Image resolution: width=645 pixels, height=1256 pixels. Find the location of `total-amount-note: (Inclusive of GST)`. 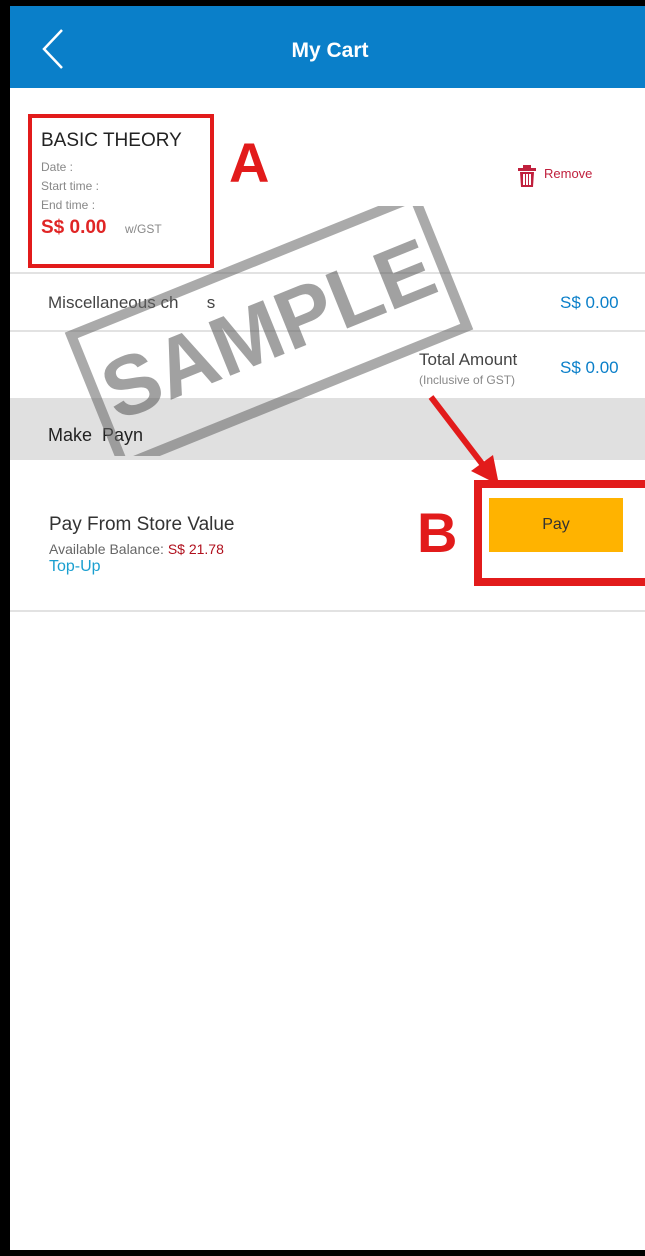

total-amount-note: (Inclusive of GST) is located at coordinates (467, 380).